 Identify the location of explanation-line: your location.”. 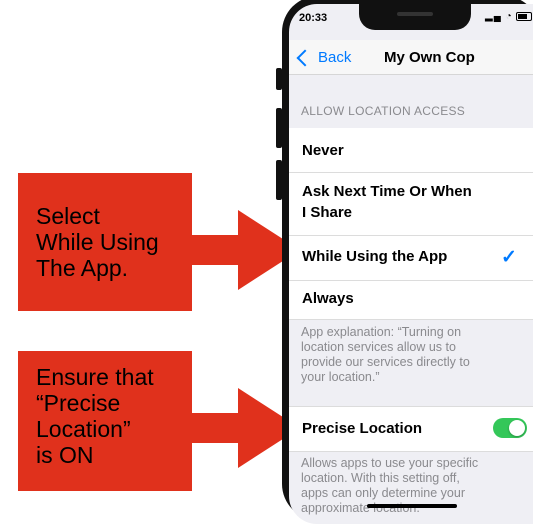
(340, 377).